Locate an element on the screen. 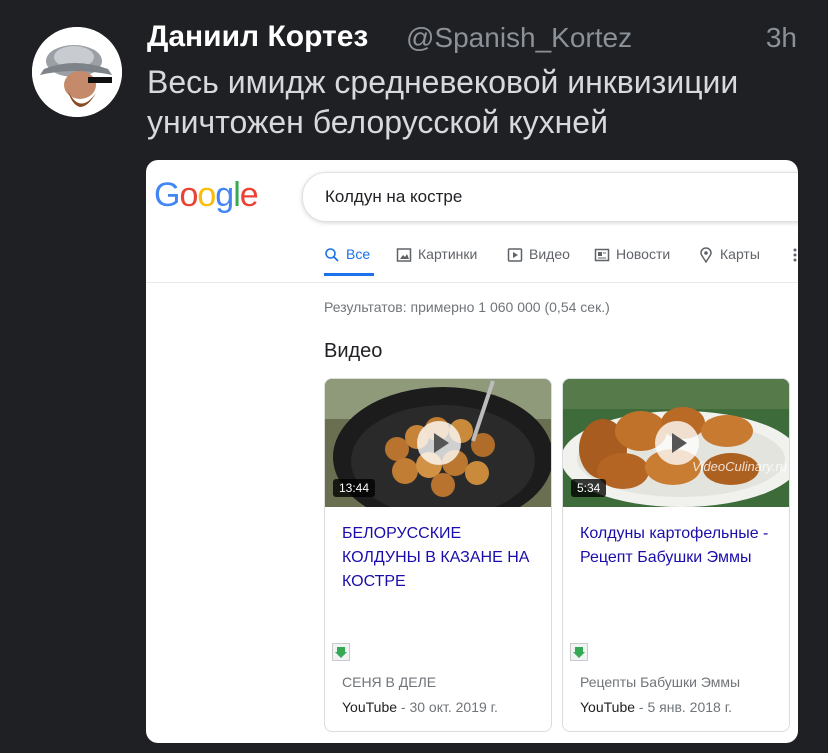 The width and height of the screenshot is (828, 753). search-icon is located at coordinates (332, 255).